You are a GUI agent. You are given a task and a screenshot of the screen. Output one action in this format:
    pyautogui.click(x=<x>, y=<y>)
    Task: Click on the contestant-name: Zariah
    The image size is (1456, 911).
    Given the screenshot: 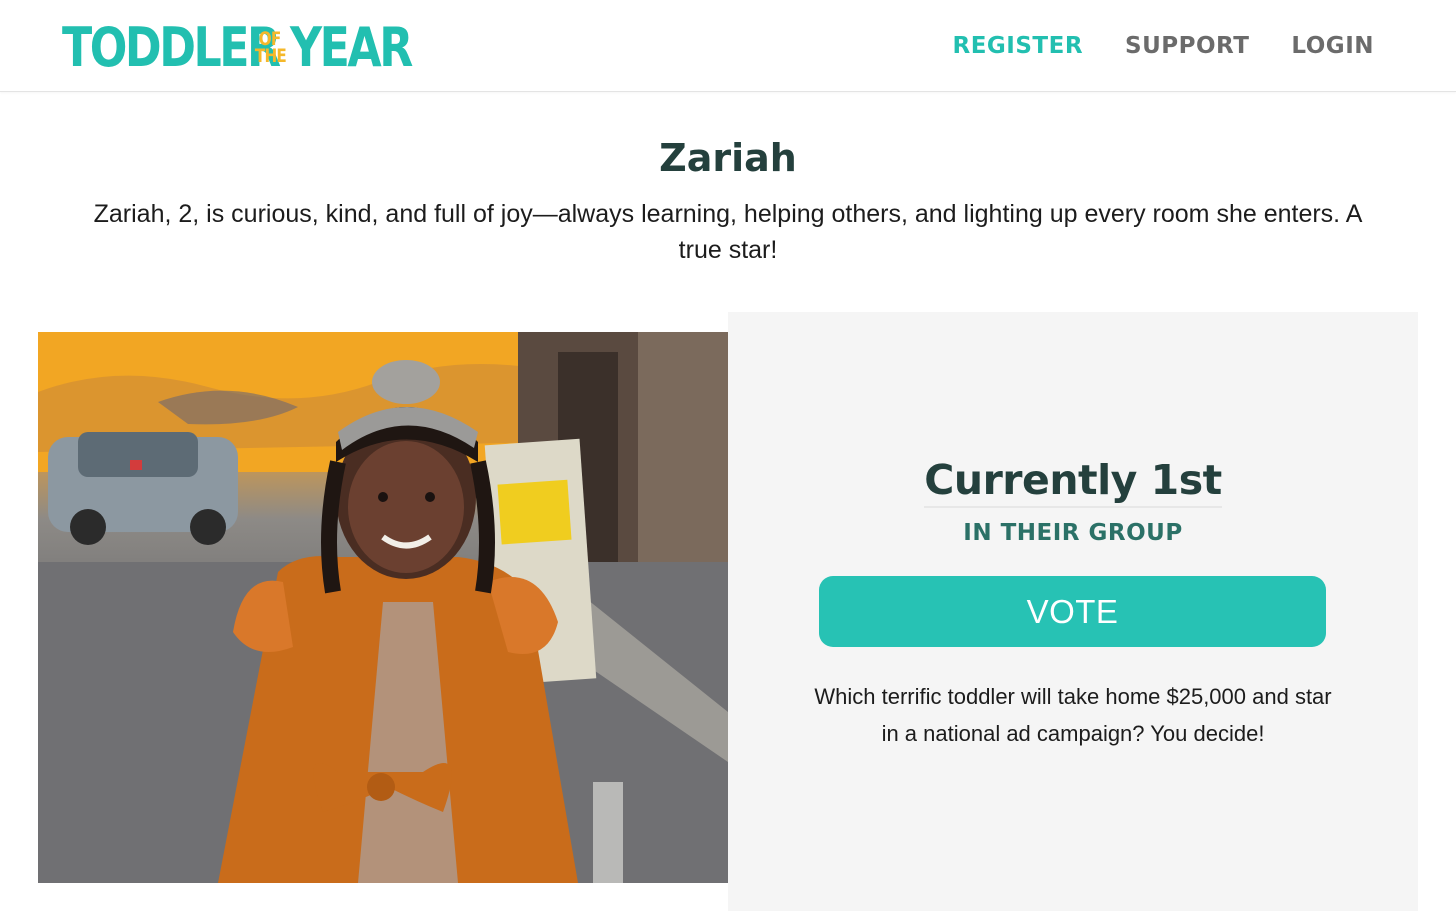 What is the action you would take?
    pyautogui.click(x=728, y=158)
    